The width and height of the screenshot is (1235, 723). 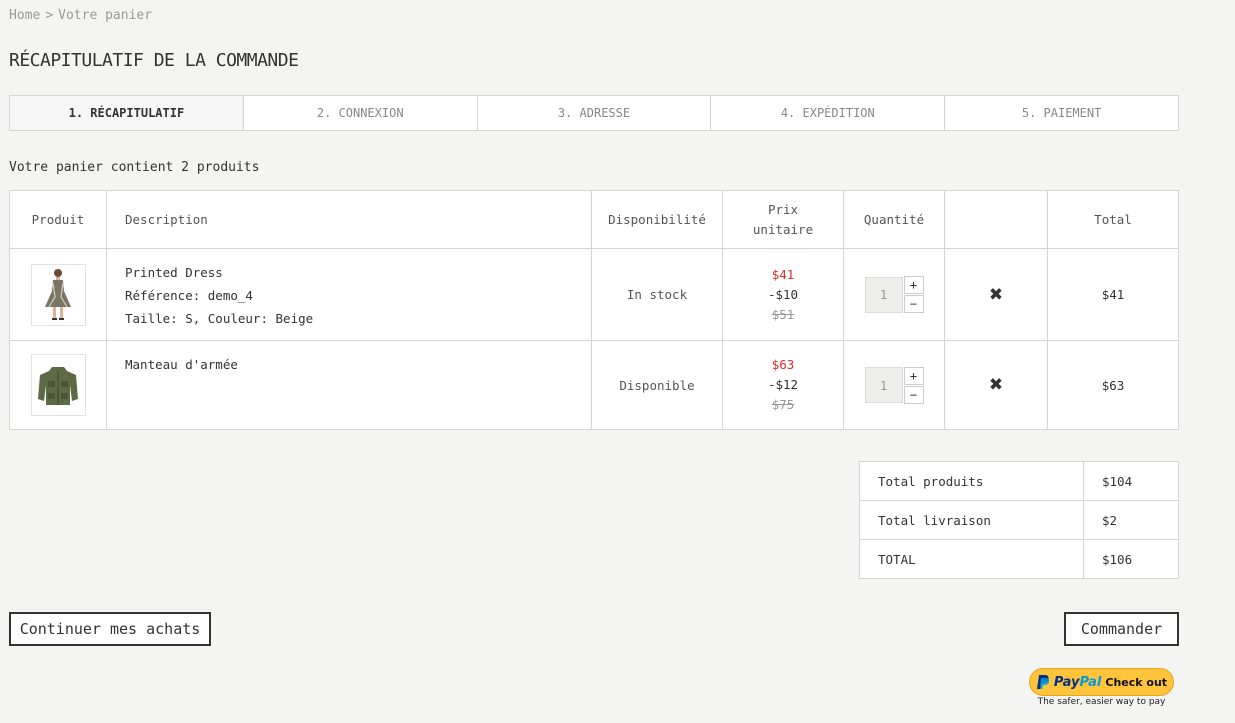 I want to click on product-name-link: Manteau d'armée, so click(x=357, y=364).